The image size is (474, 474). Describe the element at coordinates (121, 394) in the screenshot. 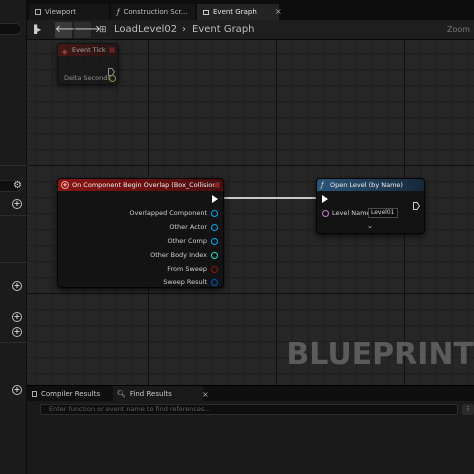

I see `binoculars-icon: 🔍︎` at that location.